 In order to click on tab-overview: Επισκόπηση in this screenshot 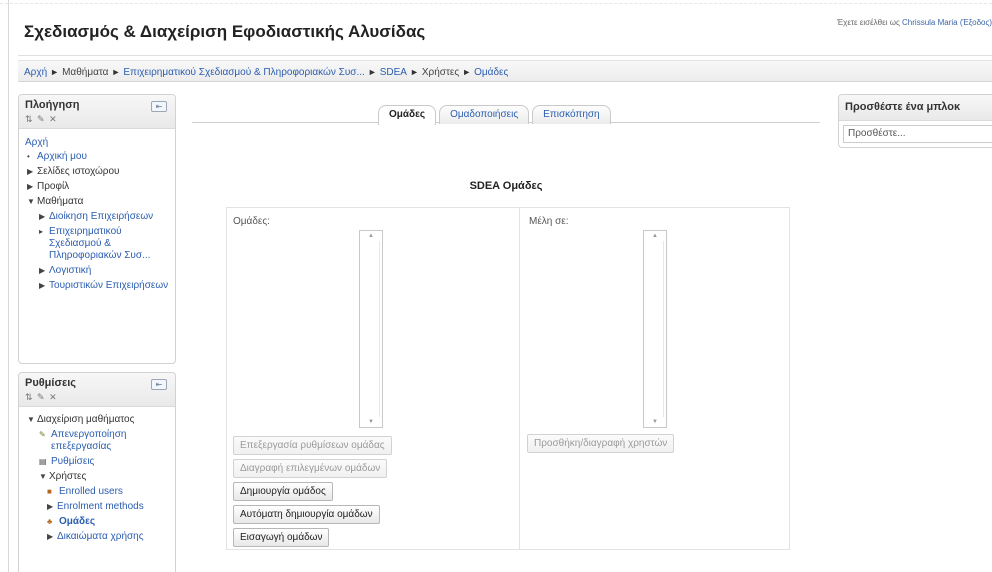, I will do `click(571, 114)`.